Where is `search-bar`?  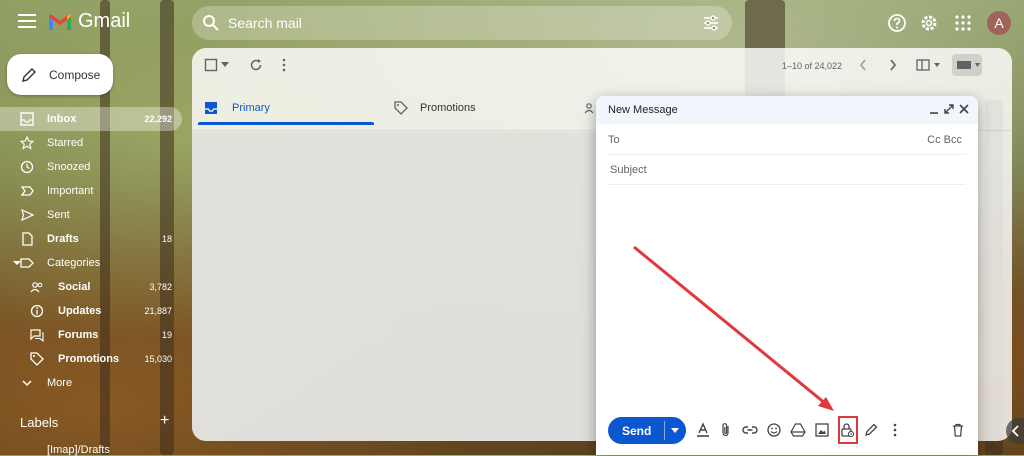 search-bar is located at coordinates (462, 23).